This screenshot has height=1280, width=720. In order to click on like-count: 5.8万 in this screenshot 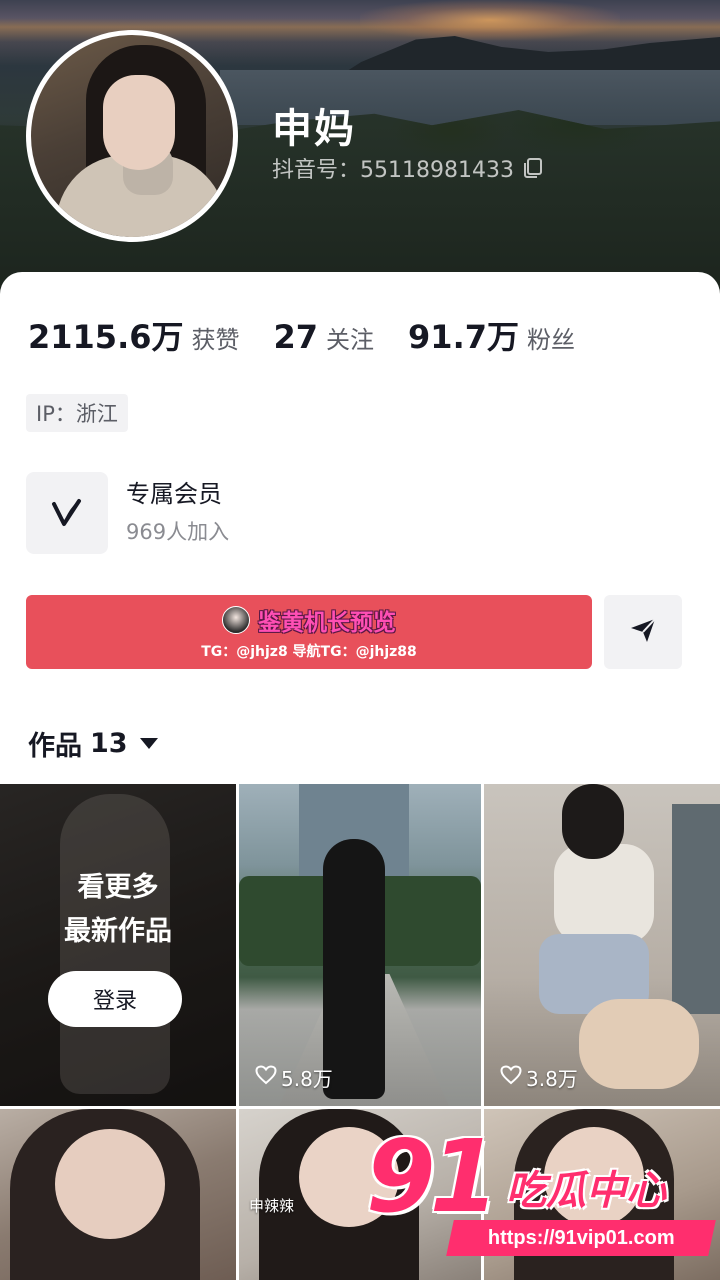, I will do `click(294, 1077)`.